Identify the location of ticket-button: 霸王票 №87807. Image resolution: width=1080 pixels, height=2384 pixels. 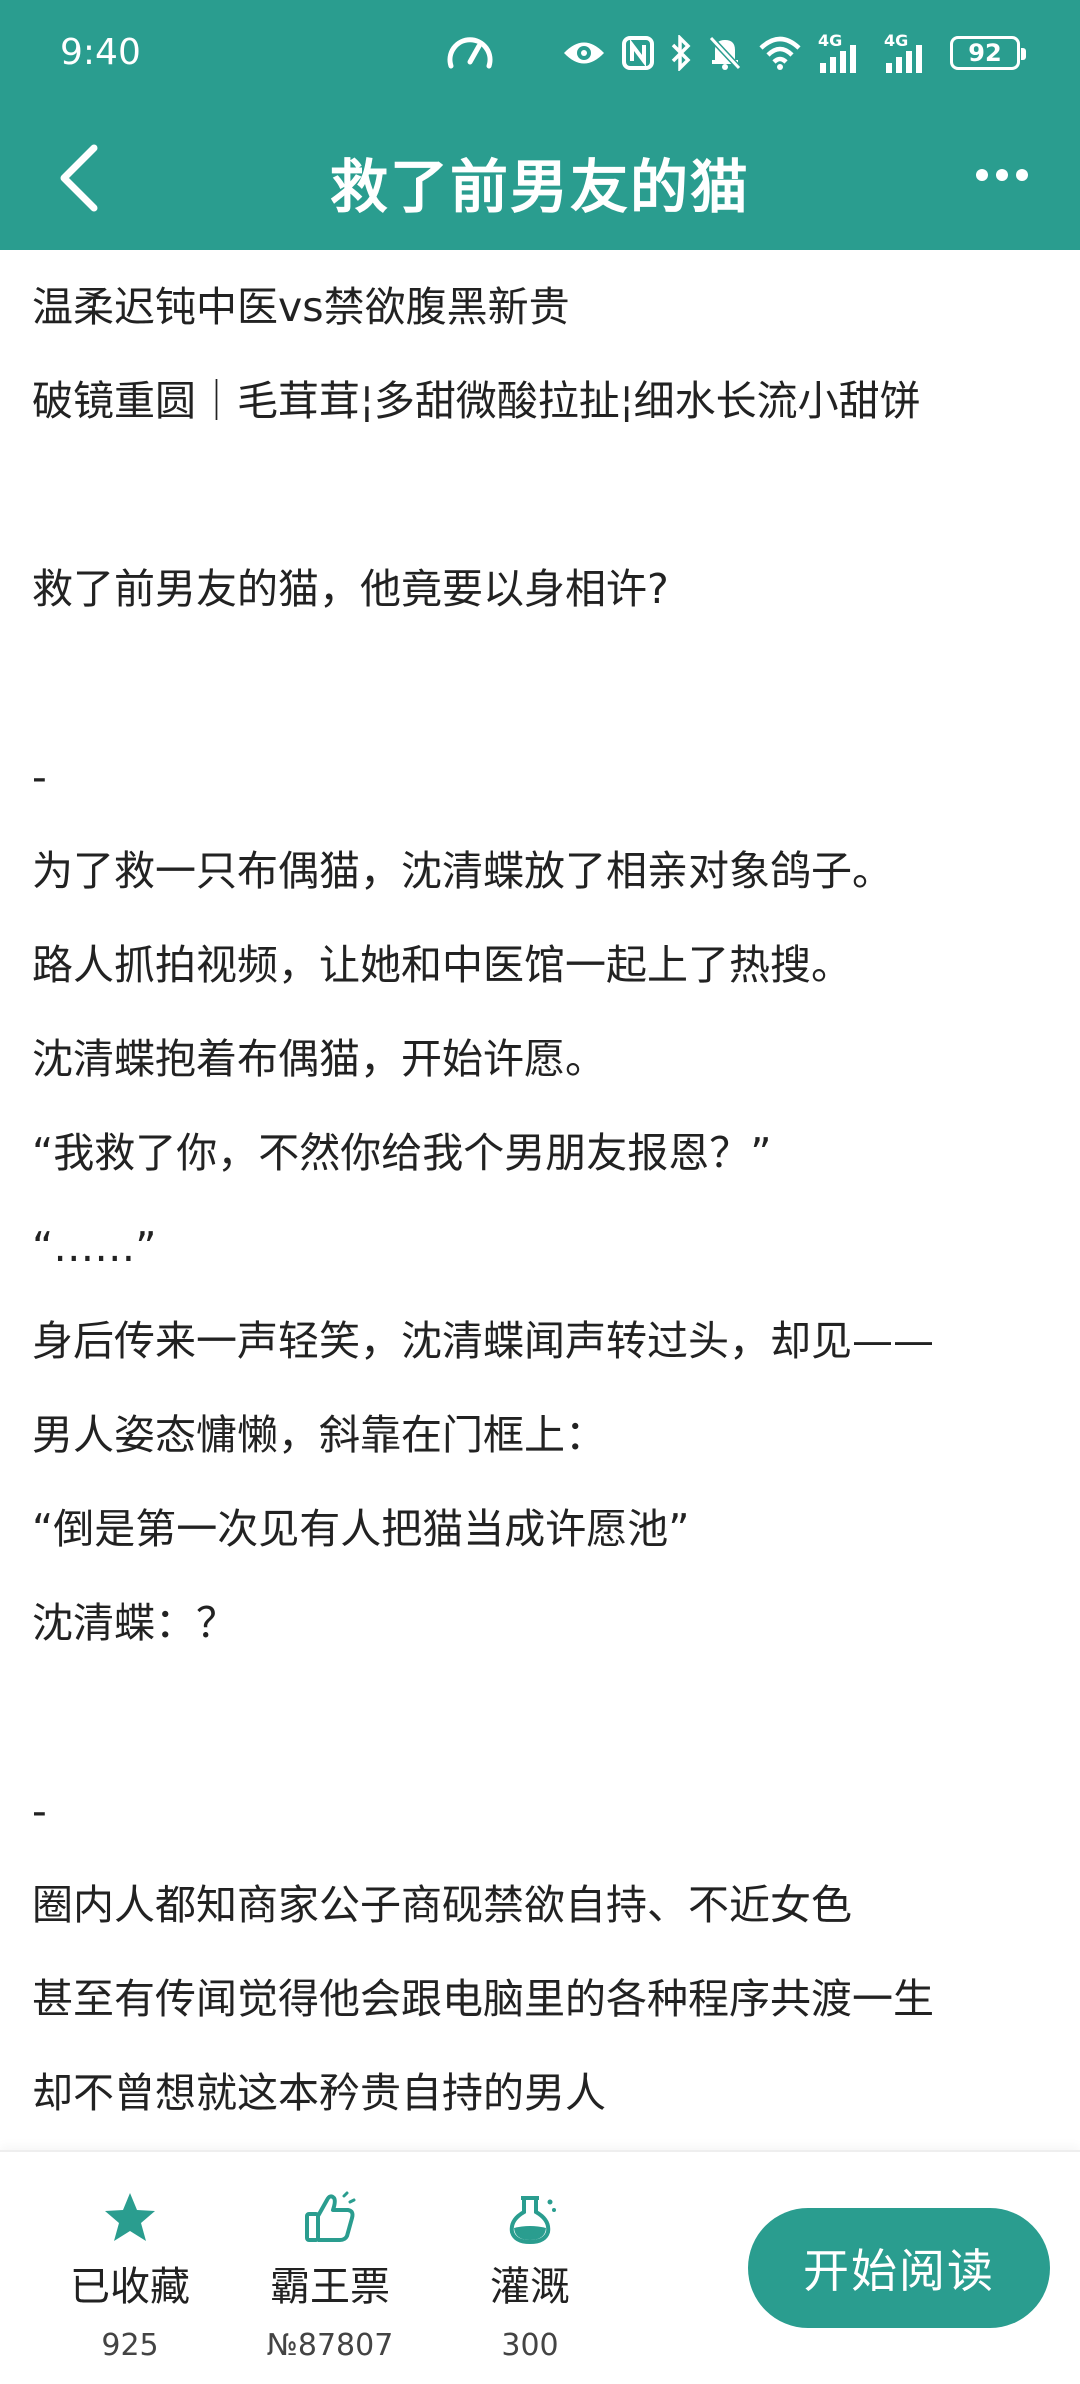
(330, 2276).